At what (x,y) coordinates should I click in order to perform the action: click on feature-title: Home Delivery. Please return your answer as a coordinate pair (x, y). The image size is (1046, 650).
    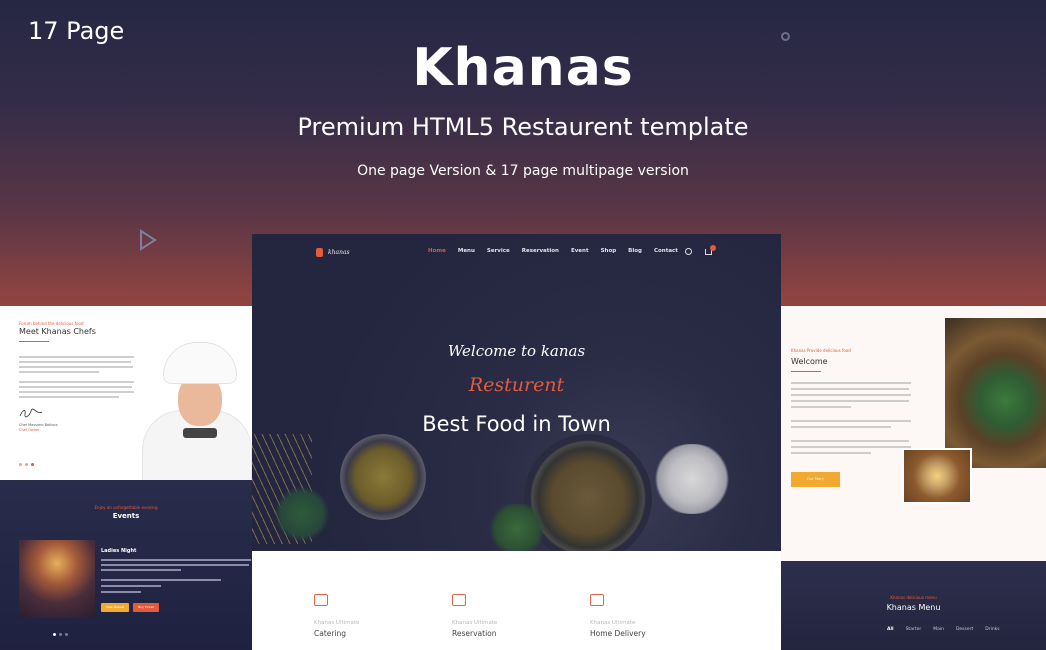
    Looking at the image, I should click on (618, 633).